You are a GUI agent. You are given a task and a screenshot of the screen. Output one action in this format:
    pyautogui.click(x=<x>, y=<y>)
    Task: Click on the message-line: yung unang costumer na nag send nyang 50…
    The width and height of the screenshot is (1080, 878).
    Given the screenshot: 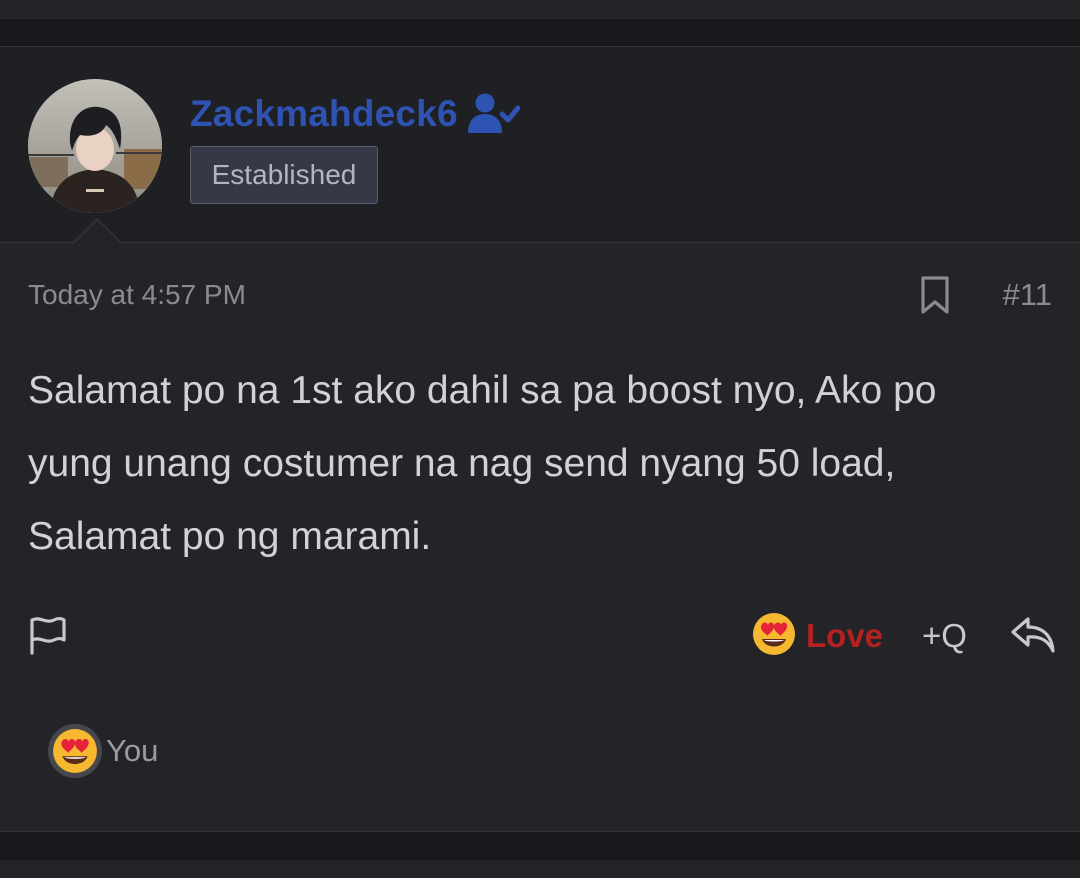 What is the action you would take?
    pyautogui.click(x=462, y=463)
    